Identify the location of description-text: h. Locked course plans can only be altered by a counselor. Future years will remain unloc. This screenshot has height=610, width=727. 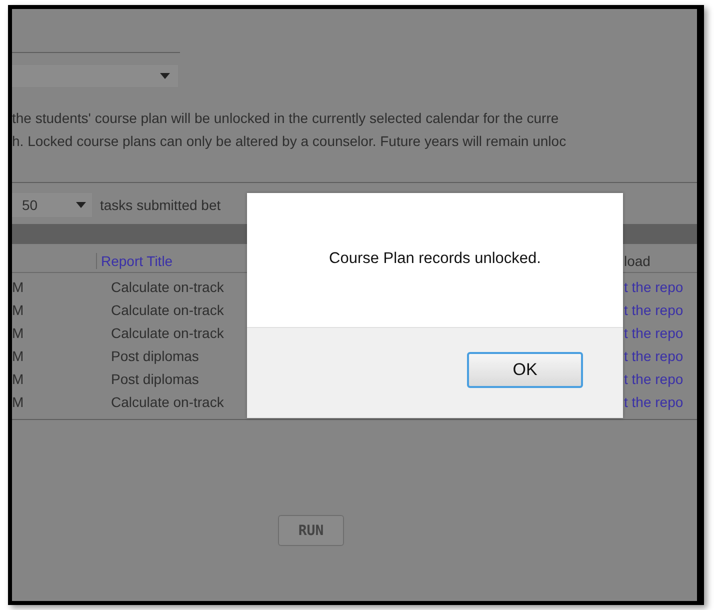
(290, 141).